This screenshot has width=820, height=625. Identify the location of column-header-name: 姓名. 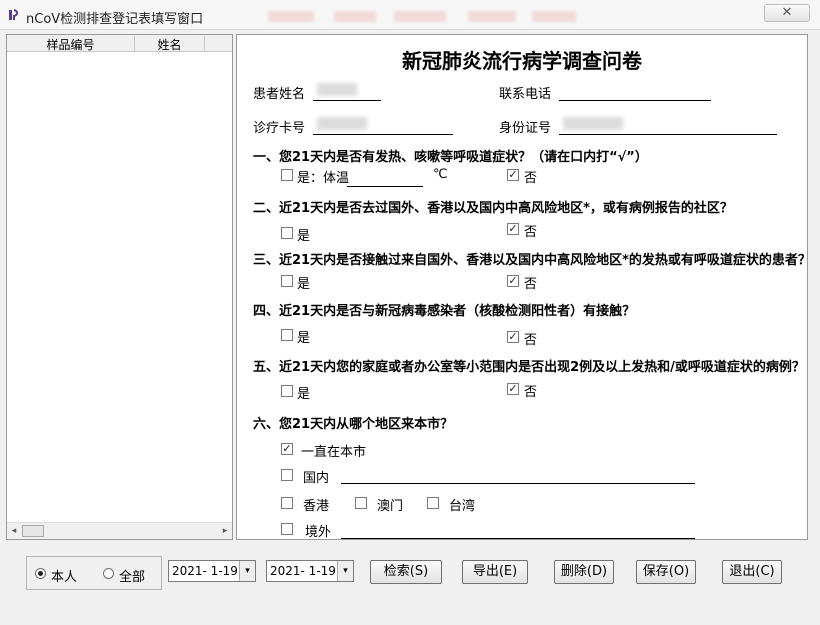
(170, 44).